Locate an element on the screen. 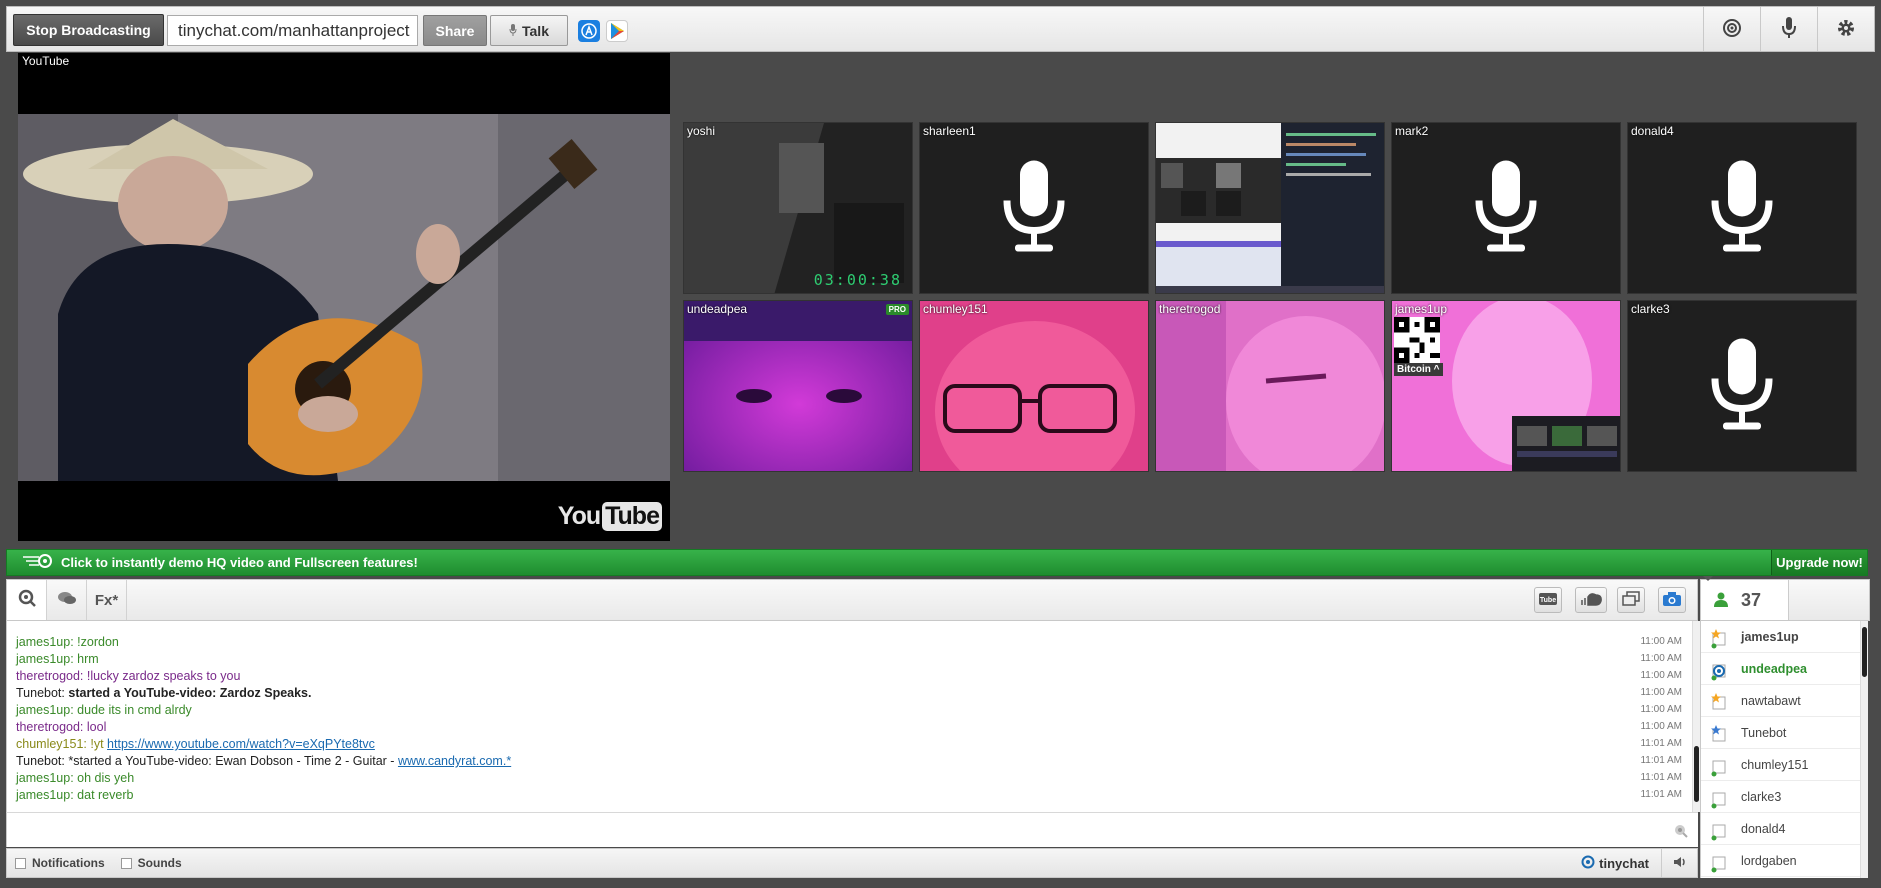 This screenshot has height=888, width=1881. user-list-header: 37 is located at coordinates (1785, 598).